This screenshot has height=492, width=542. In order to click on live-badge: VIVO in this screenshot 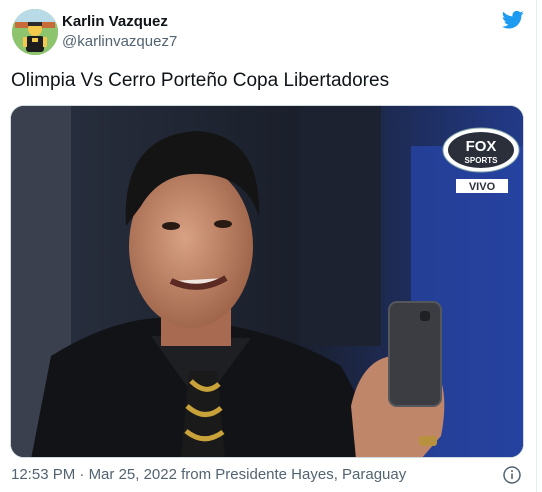, I will do `click(482, 186)`.